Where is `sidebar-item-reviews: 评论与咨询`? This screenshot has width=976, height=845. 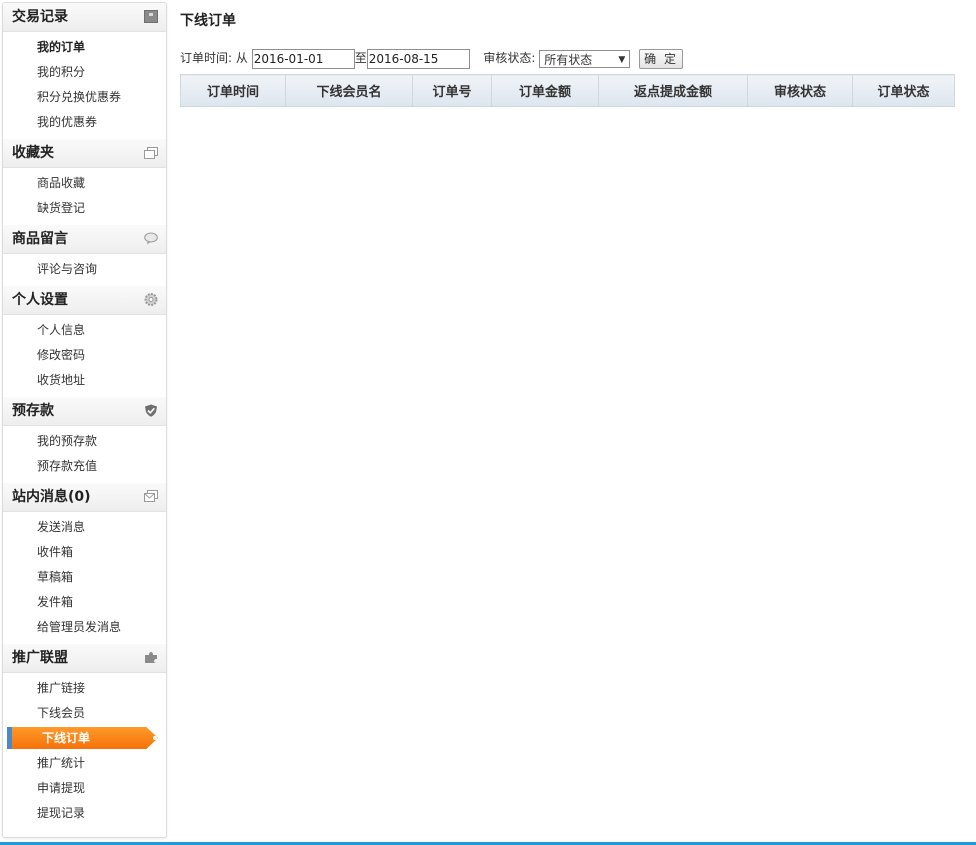 sidebar-item-reviews: 评论与咨询 is located at coordinates (84, 269).